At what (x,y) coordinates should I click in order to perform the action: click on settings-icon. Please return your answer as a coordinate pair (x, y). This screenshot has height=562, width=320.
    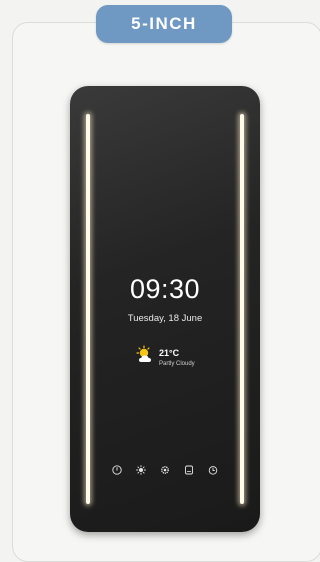
    Looking at the image, I should click on (165, 470).